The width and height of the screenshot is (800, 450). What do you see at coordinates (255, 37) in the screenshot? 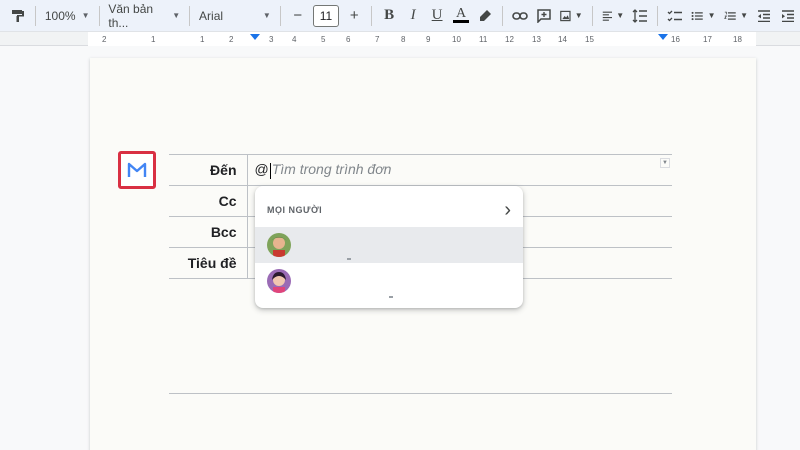
I see `left-indent-marker` at bounding box center [255, 37].